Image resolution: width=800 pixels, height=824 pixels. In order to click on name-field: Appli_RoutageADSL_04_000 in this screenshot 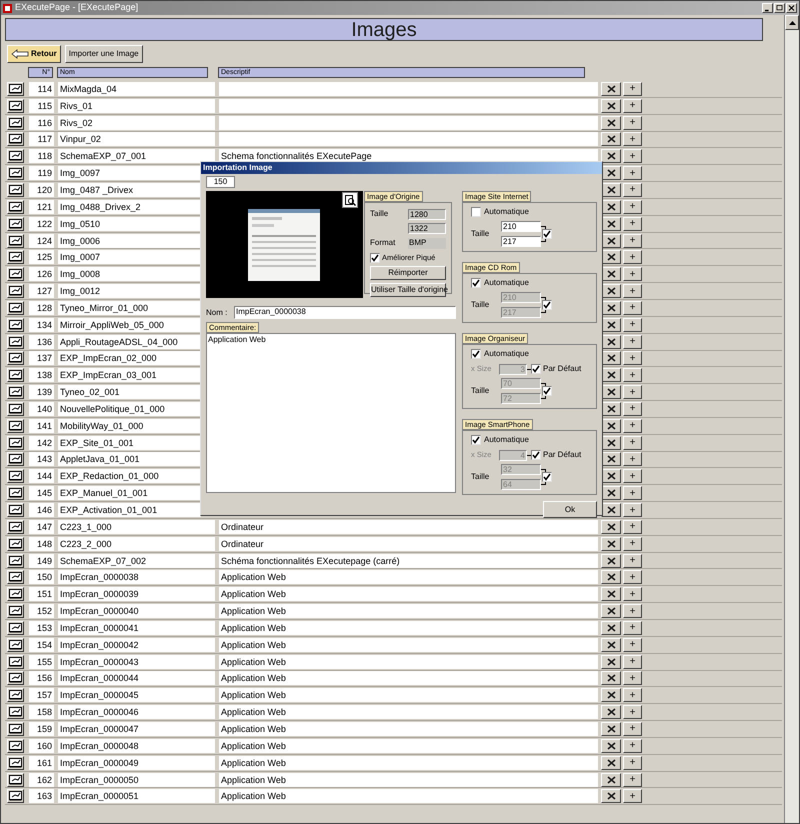, I will do `click(129, 341)`.